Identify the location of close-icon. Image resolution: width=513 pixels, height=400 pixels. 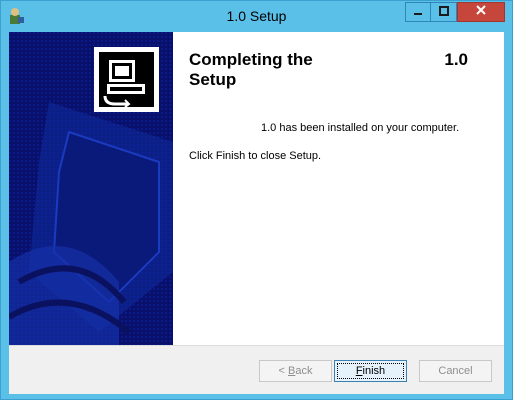
(481, 12).